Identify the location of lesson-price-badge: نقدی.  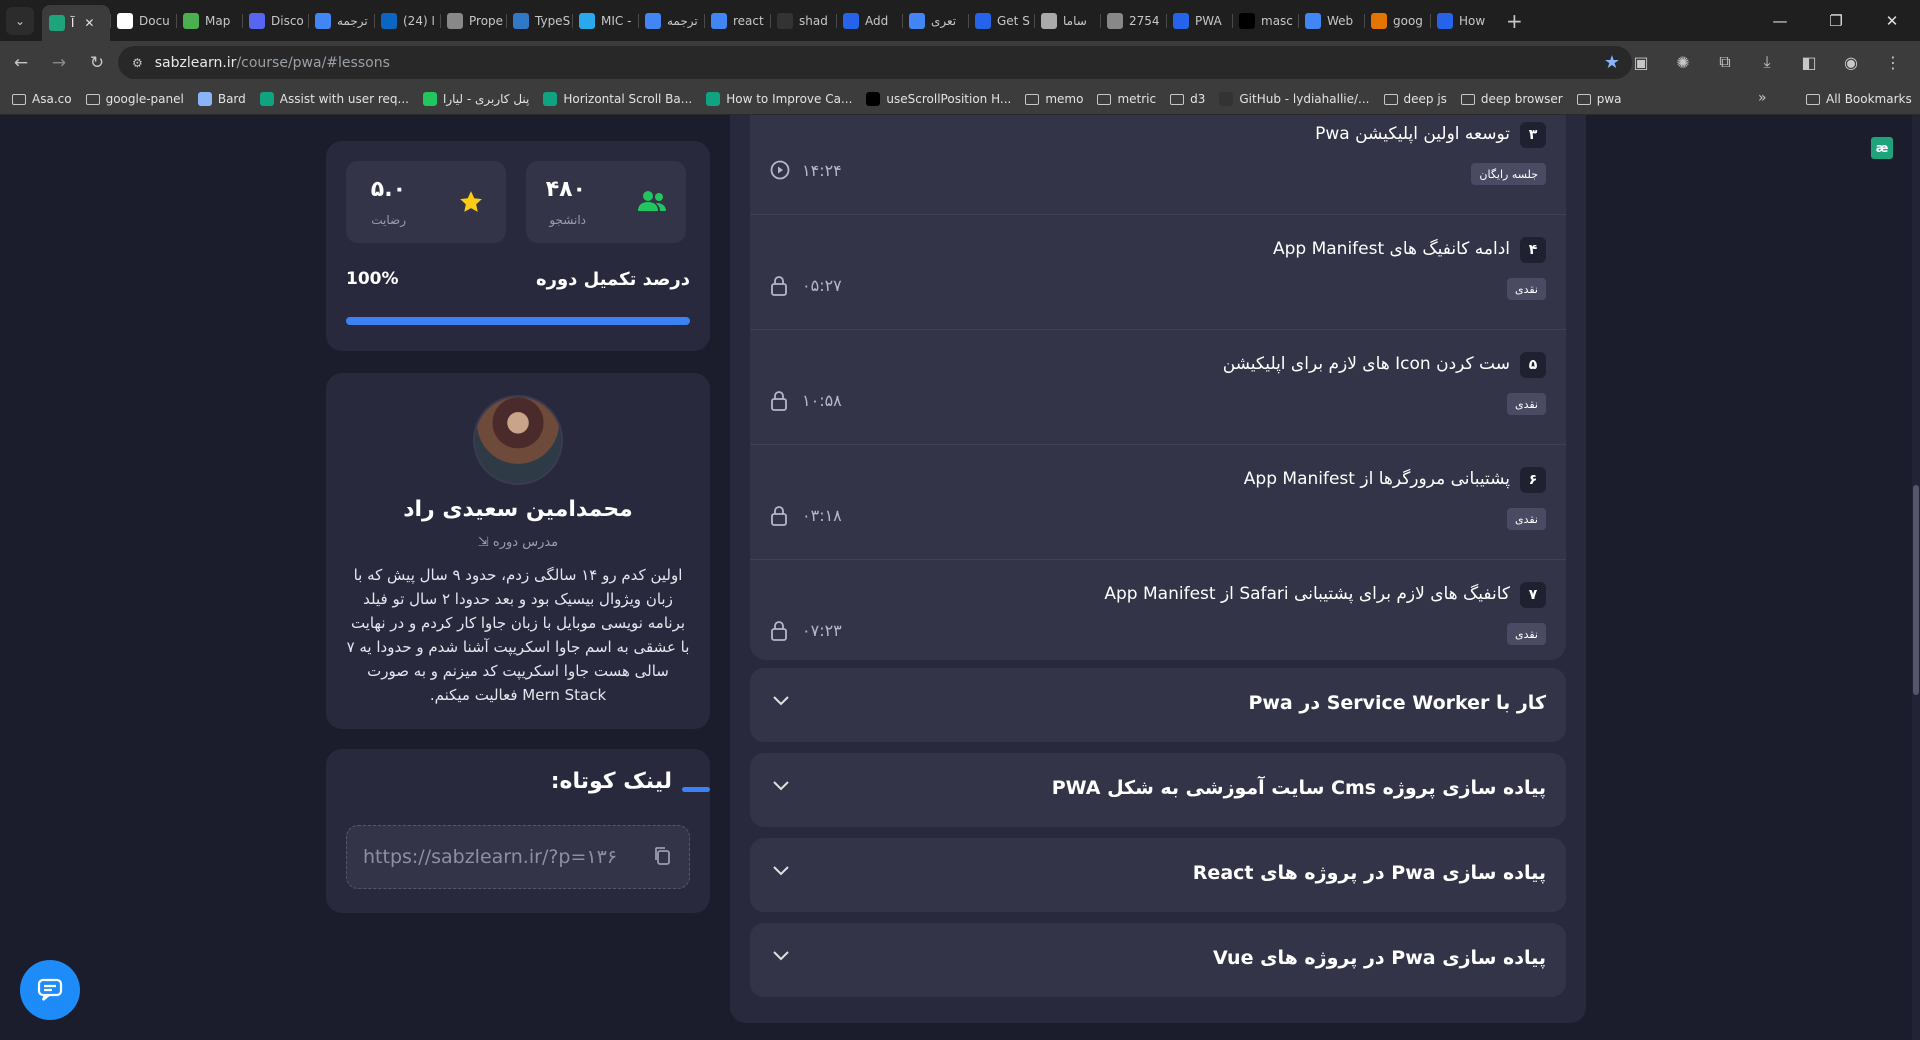
(1526, 289).